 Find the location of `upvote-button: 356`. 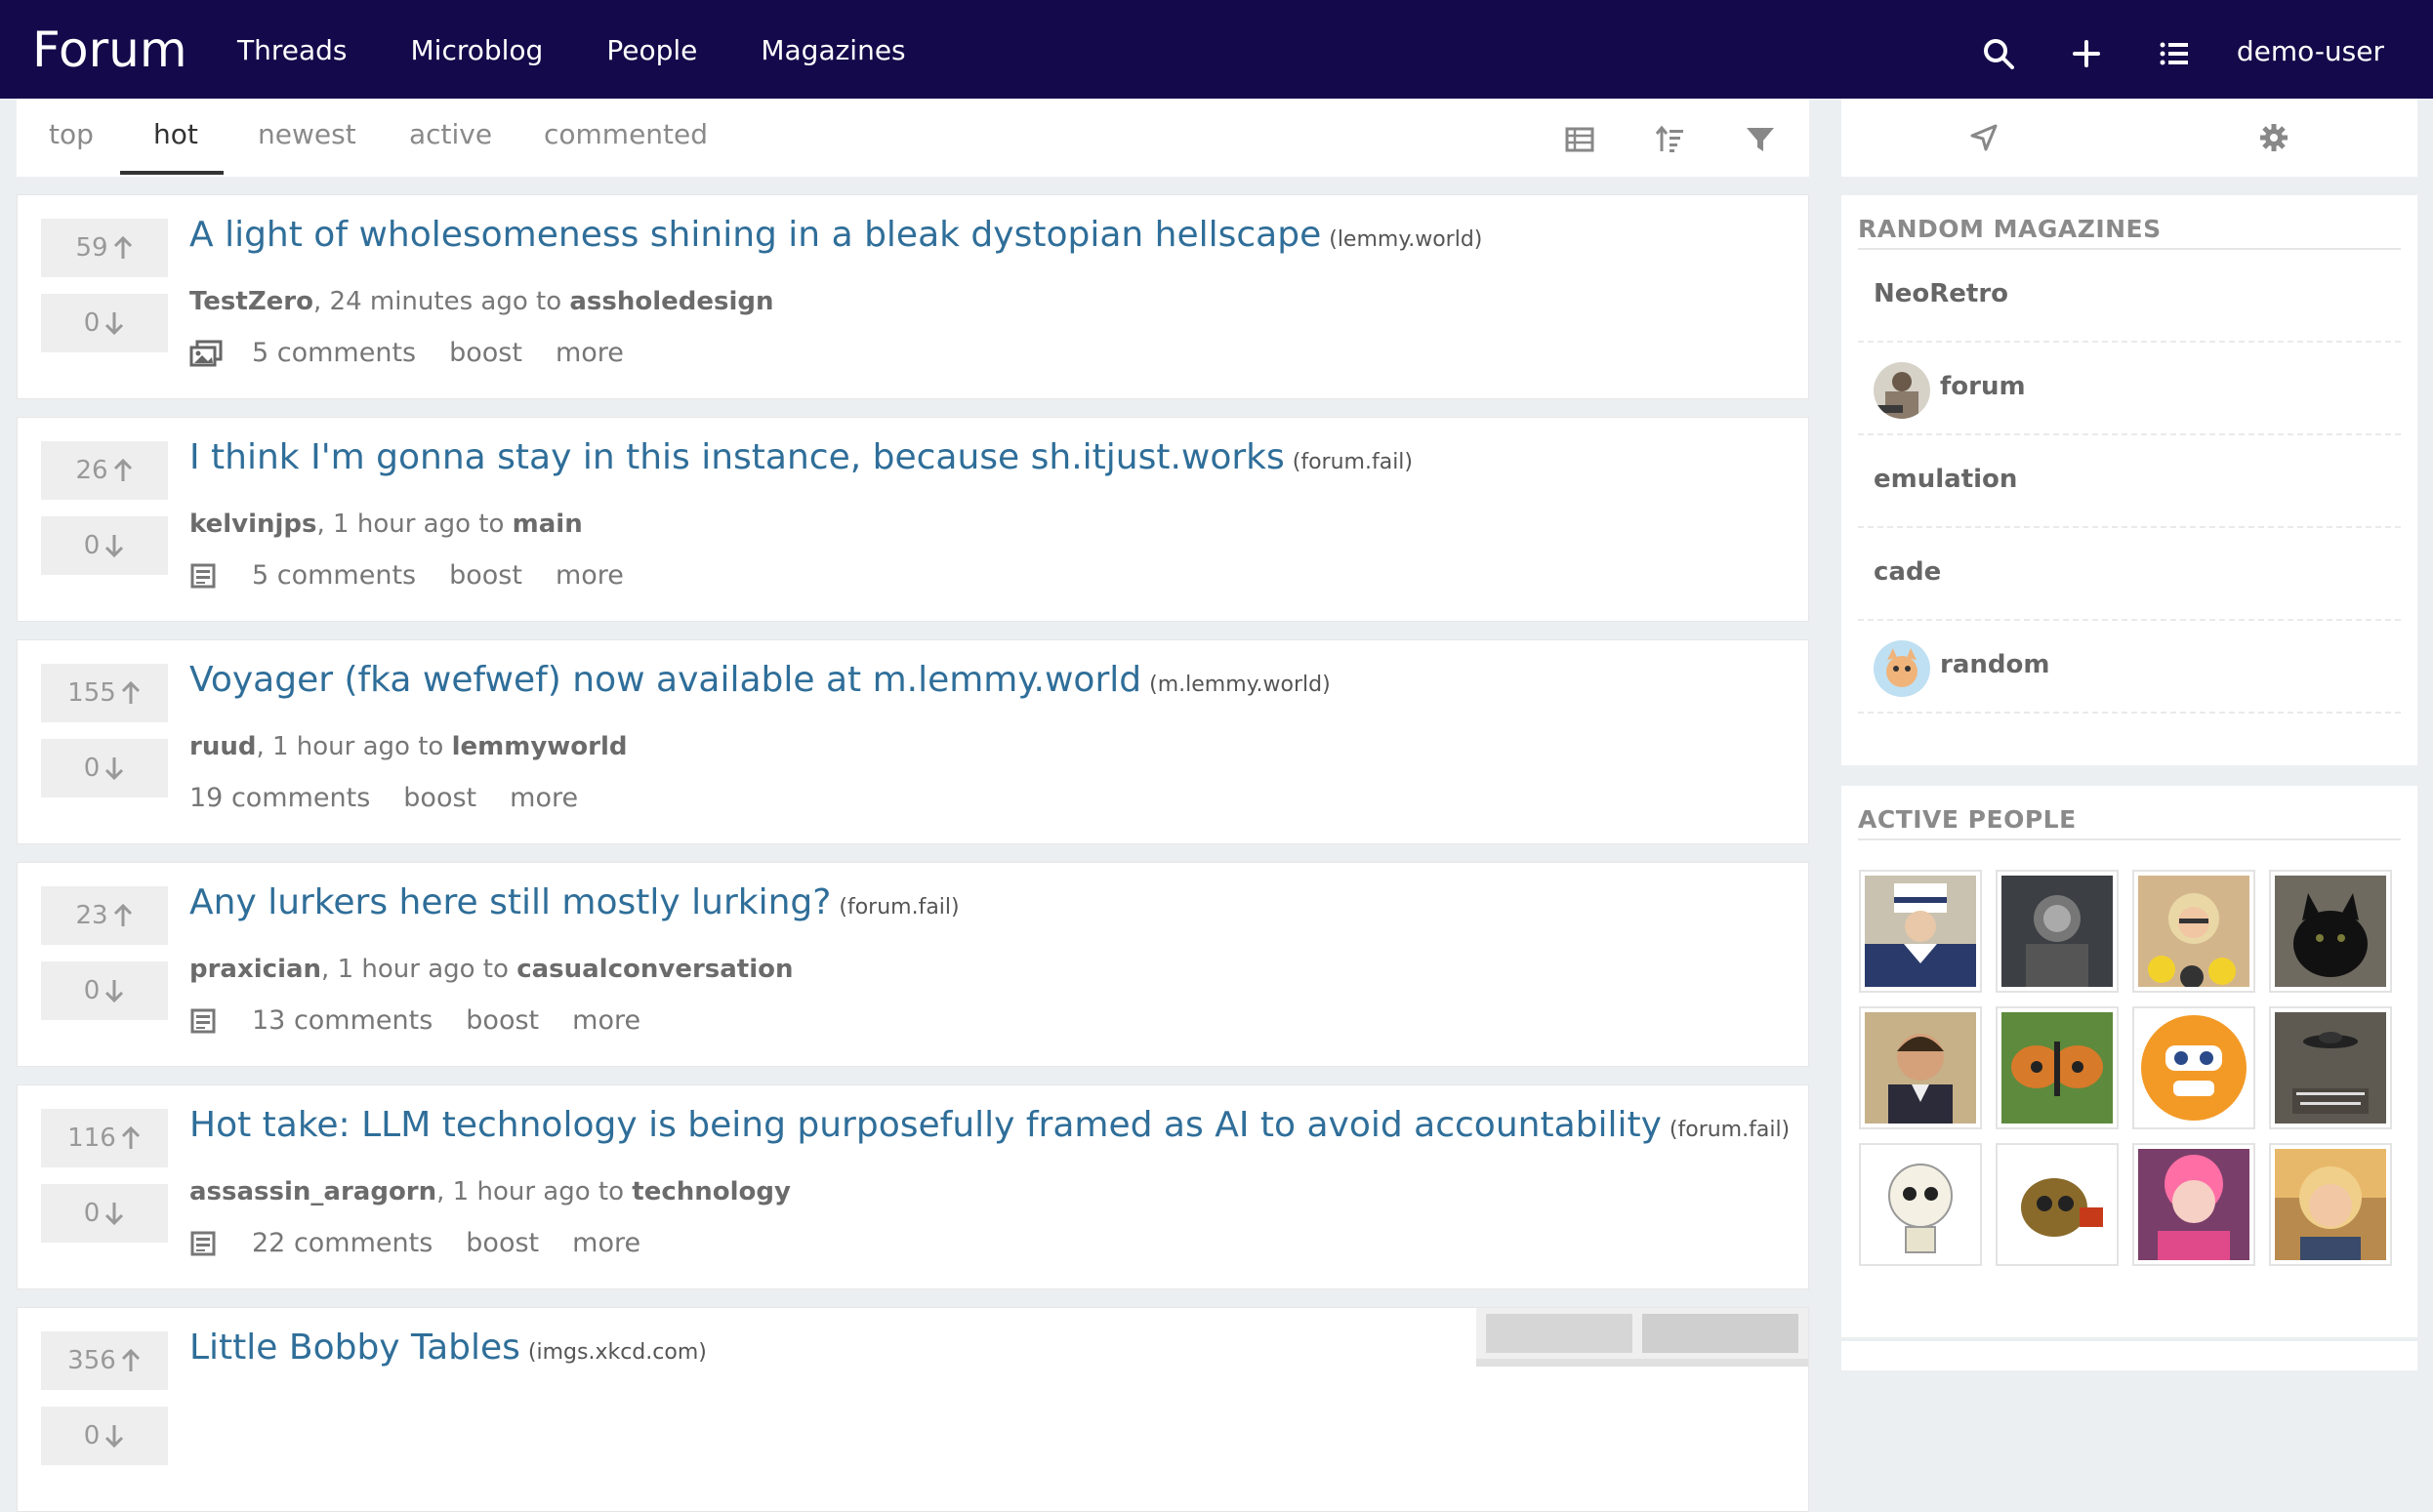

upvote-button: 356 is located at coordinates (105, 1360).